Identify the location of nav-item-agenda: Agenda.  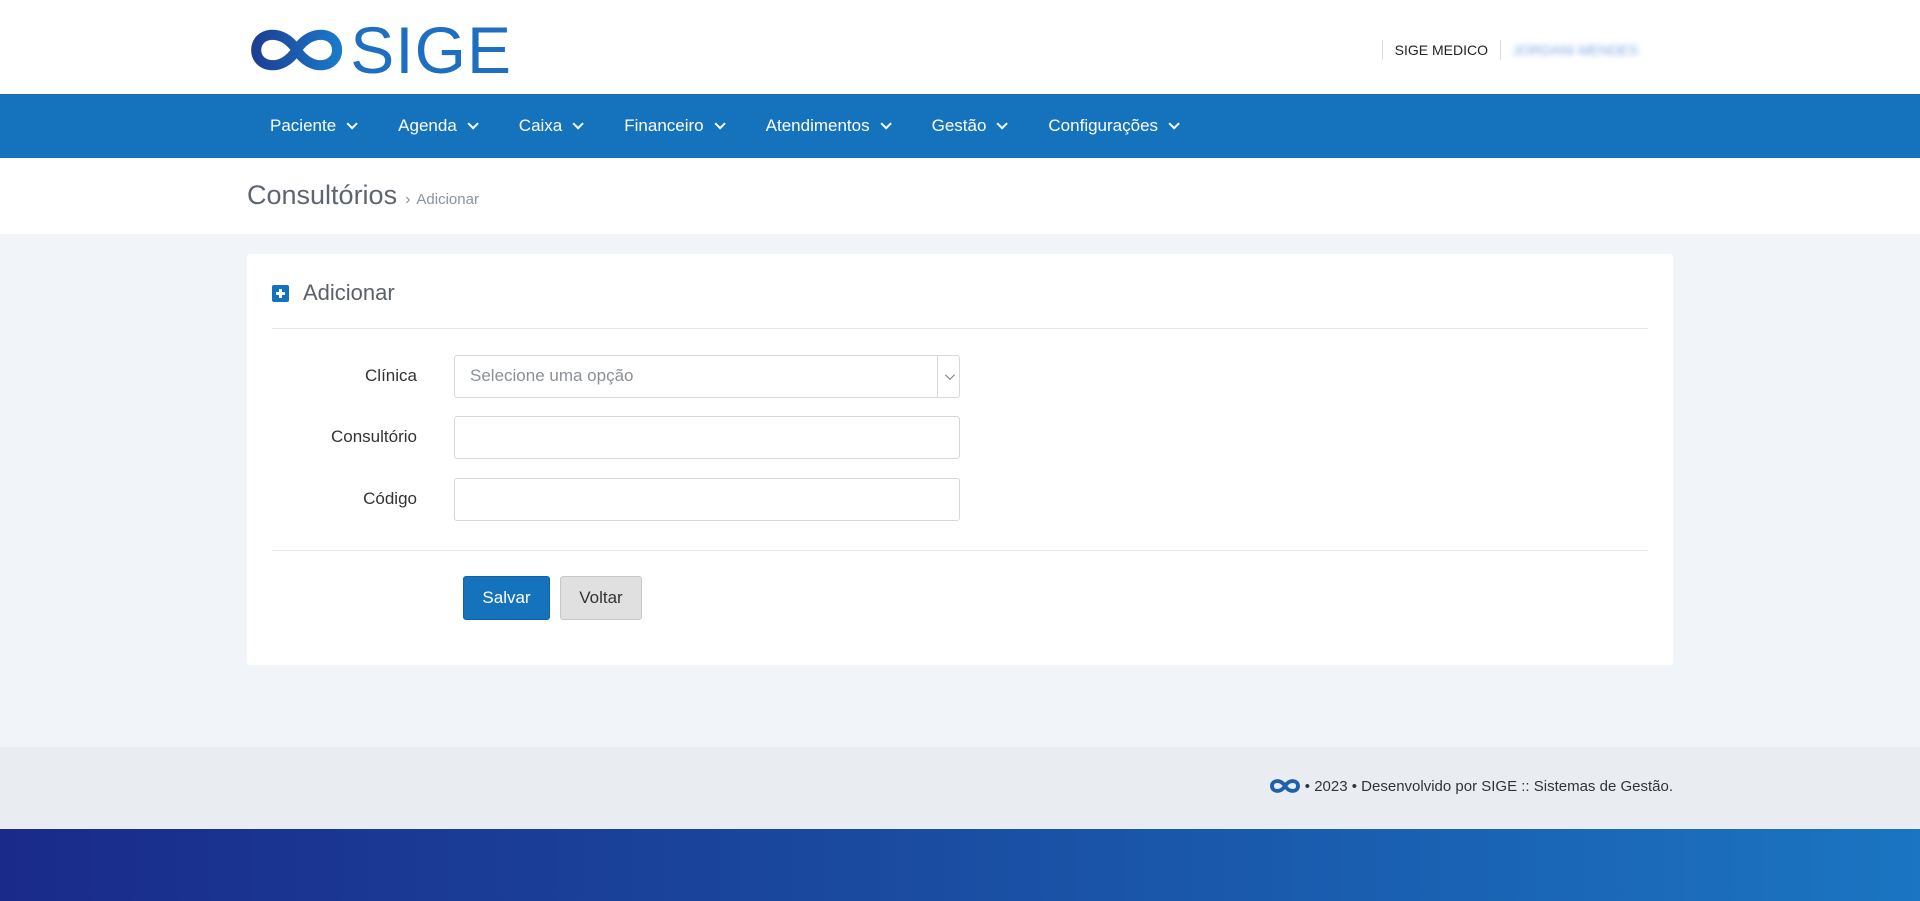
(436, 126).